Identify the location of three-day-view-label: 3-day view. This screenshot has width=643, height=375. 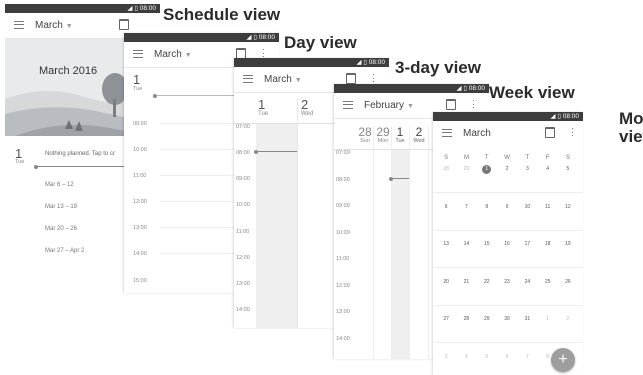
(438, 67).